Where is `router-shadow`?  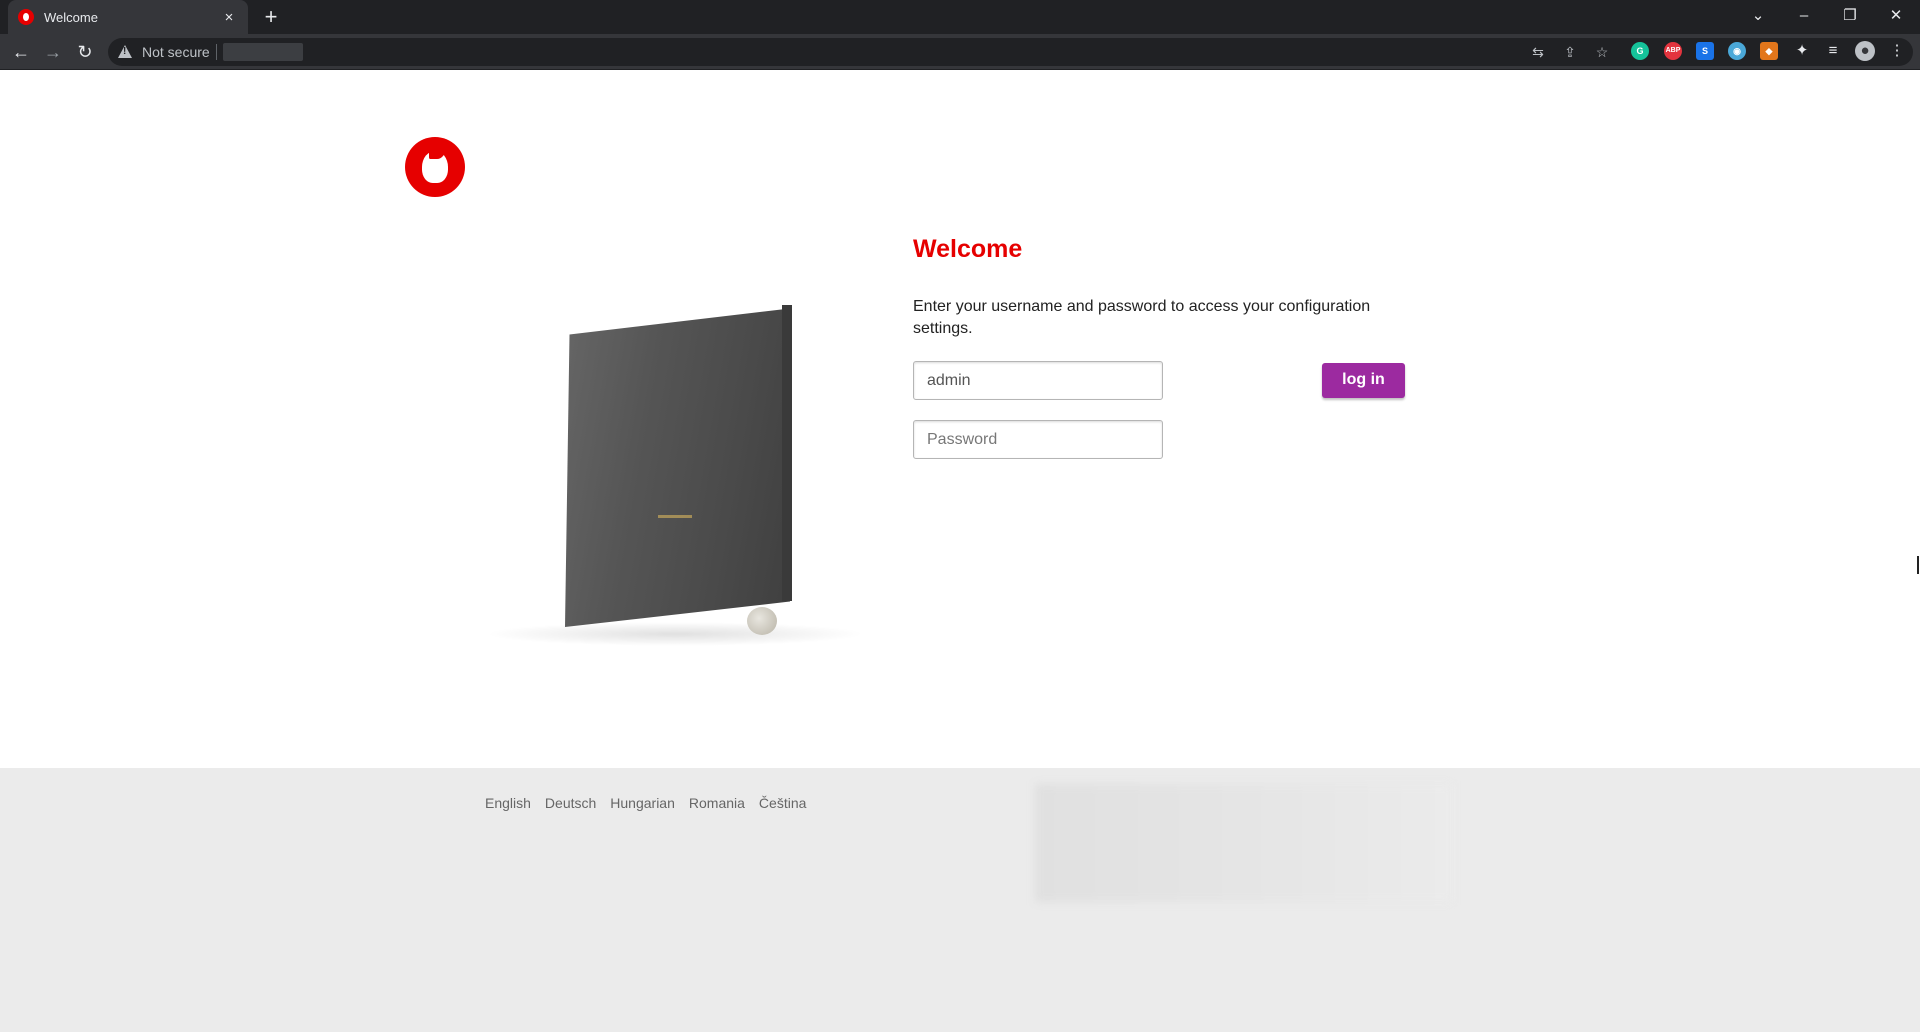 router-shadow is located at coordinates (675, 634).